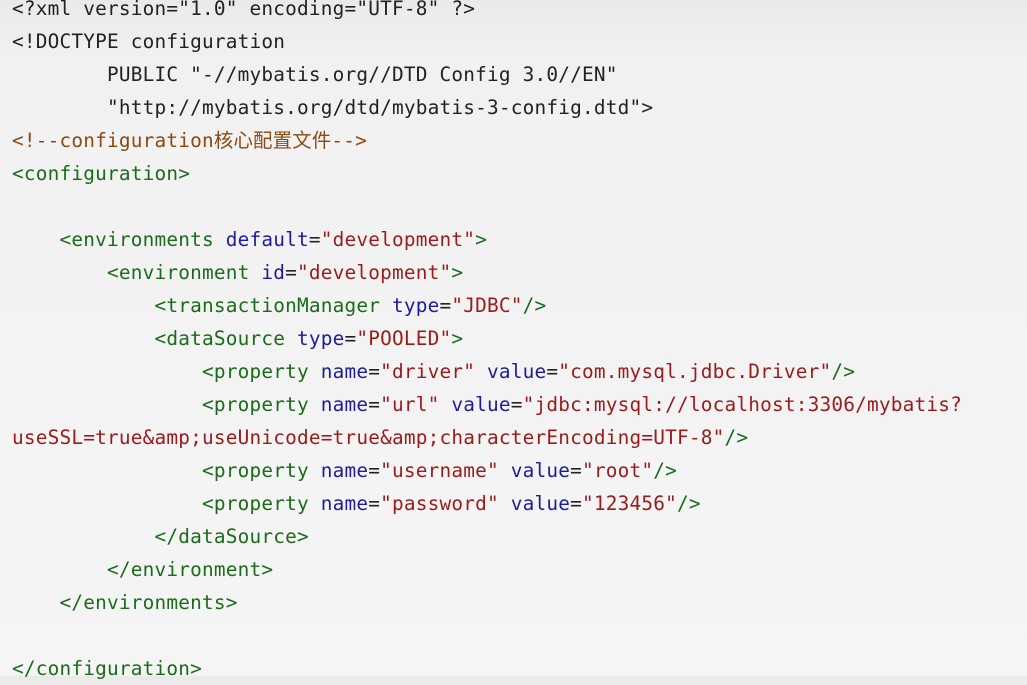 The image size is (1027, 685). Describe the element at coordinates (428, 371) in the screenshot. I see `code-token: "driver"` at that location.